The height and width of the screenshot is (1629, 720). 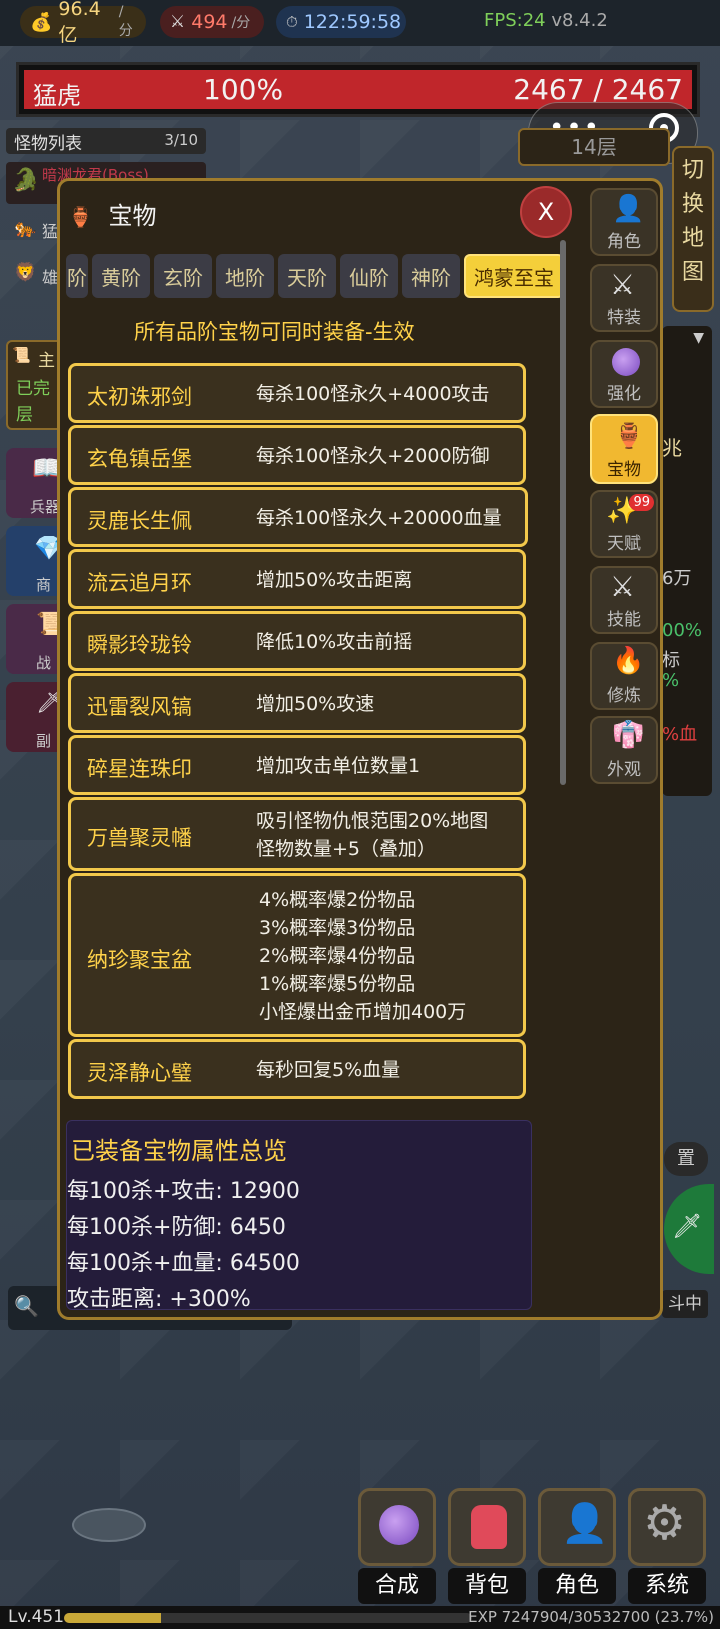 What do you see at coordinates (397, 1586) in the screenshot?
I see `craft-label: 合成` at bounding box center [397, 1586].